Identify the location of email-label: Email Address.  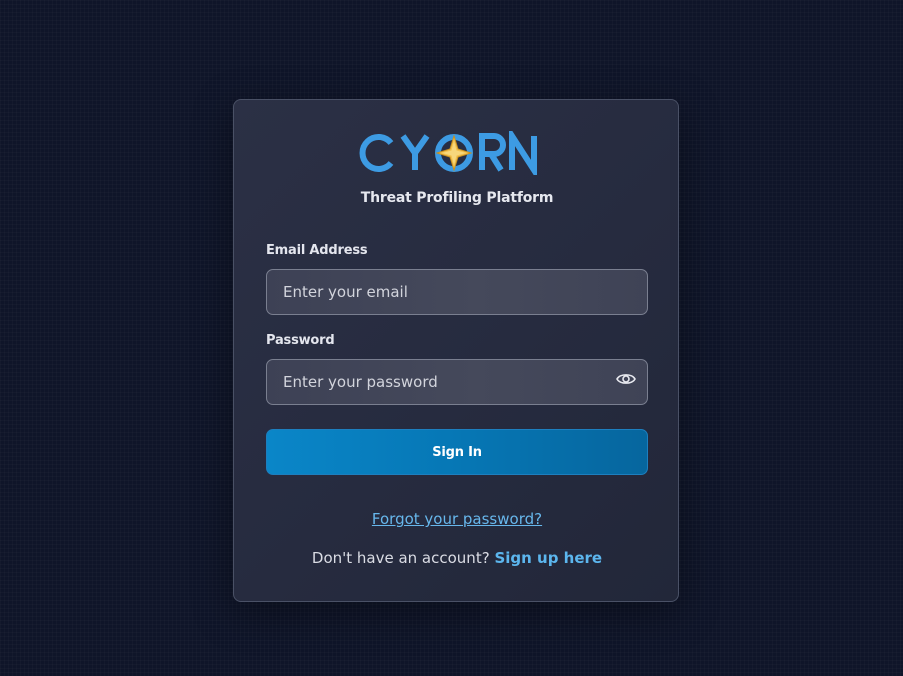
(317, 250).